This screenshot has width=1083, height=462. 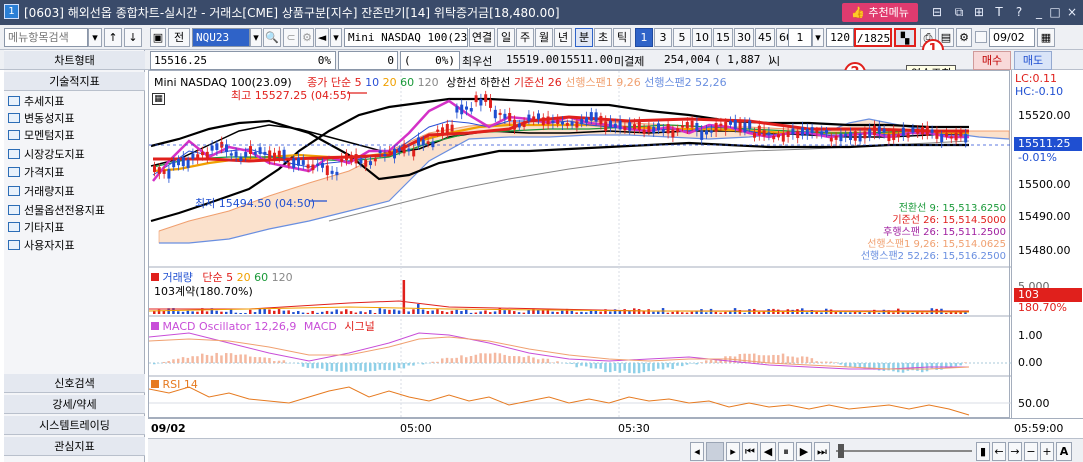 I want to click on interval-3: 3, so click(x=663, y=37).